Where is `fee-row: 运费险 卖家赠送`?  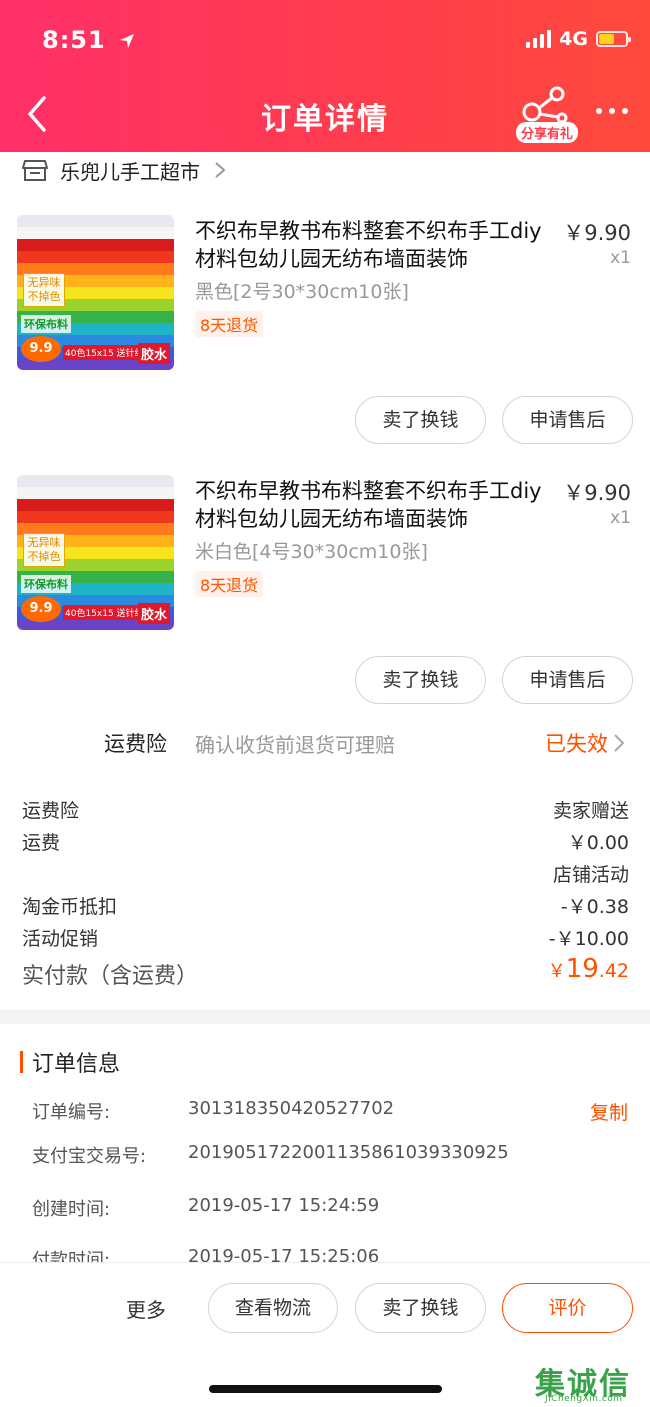 fee-row: 运费险 卖家赠送 is located at coordinates (325, 811).